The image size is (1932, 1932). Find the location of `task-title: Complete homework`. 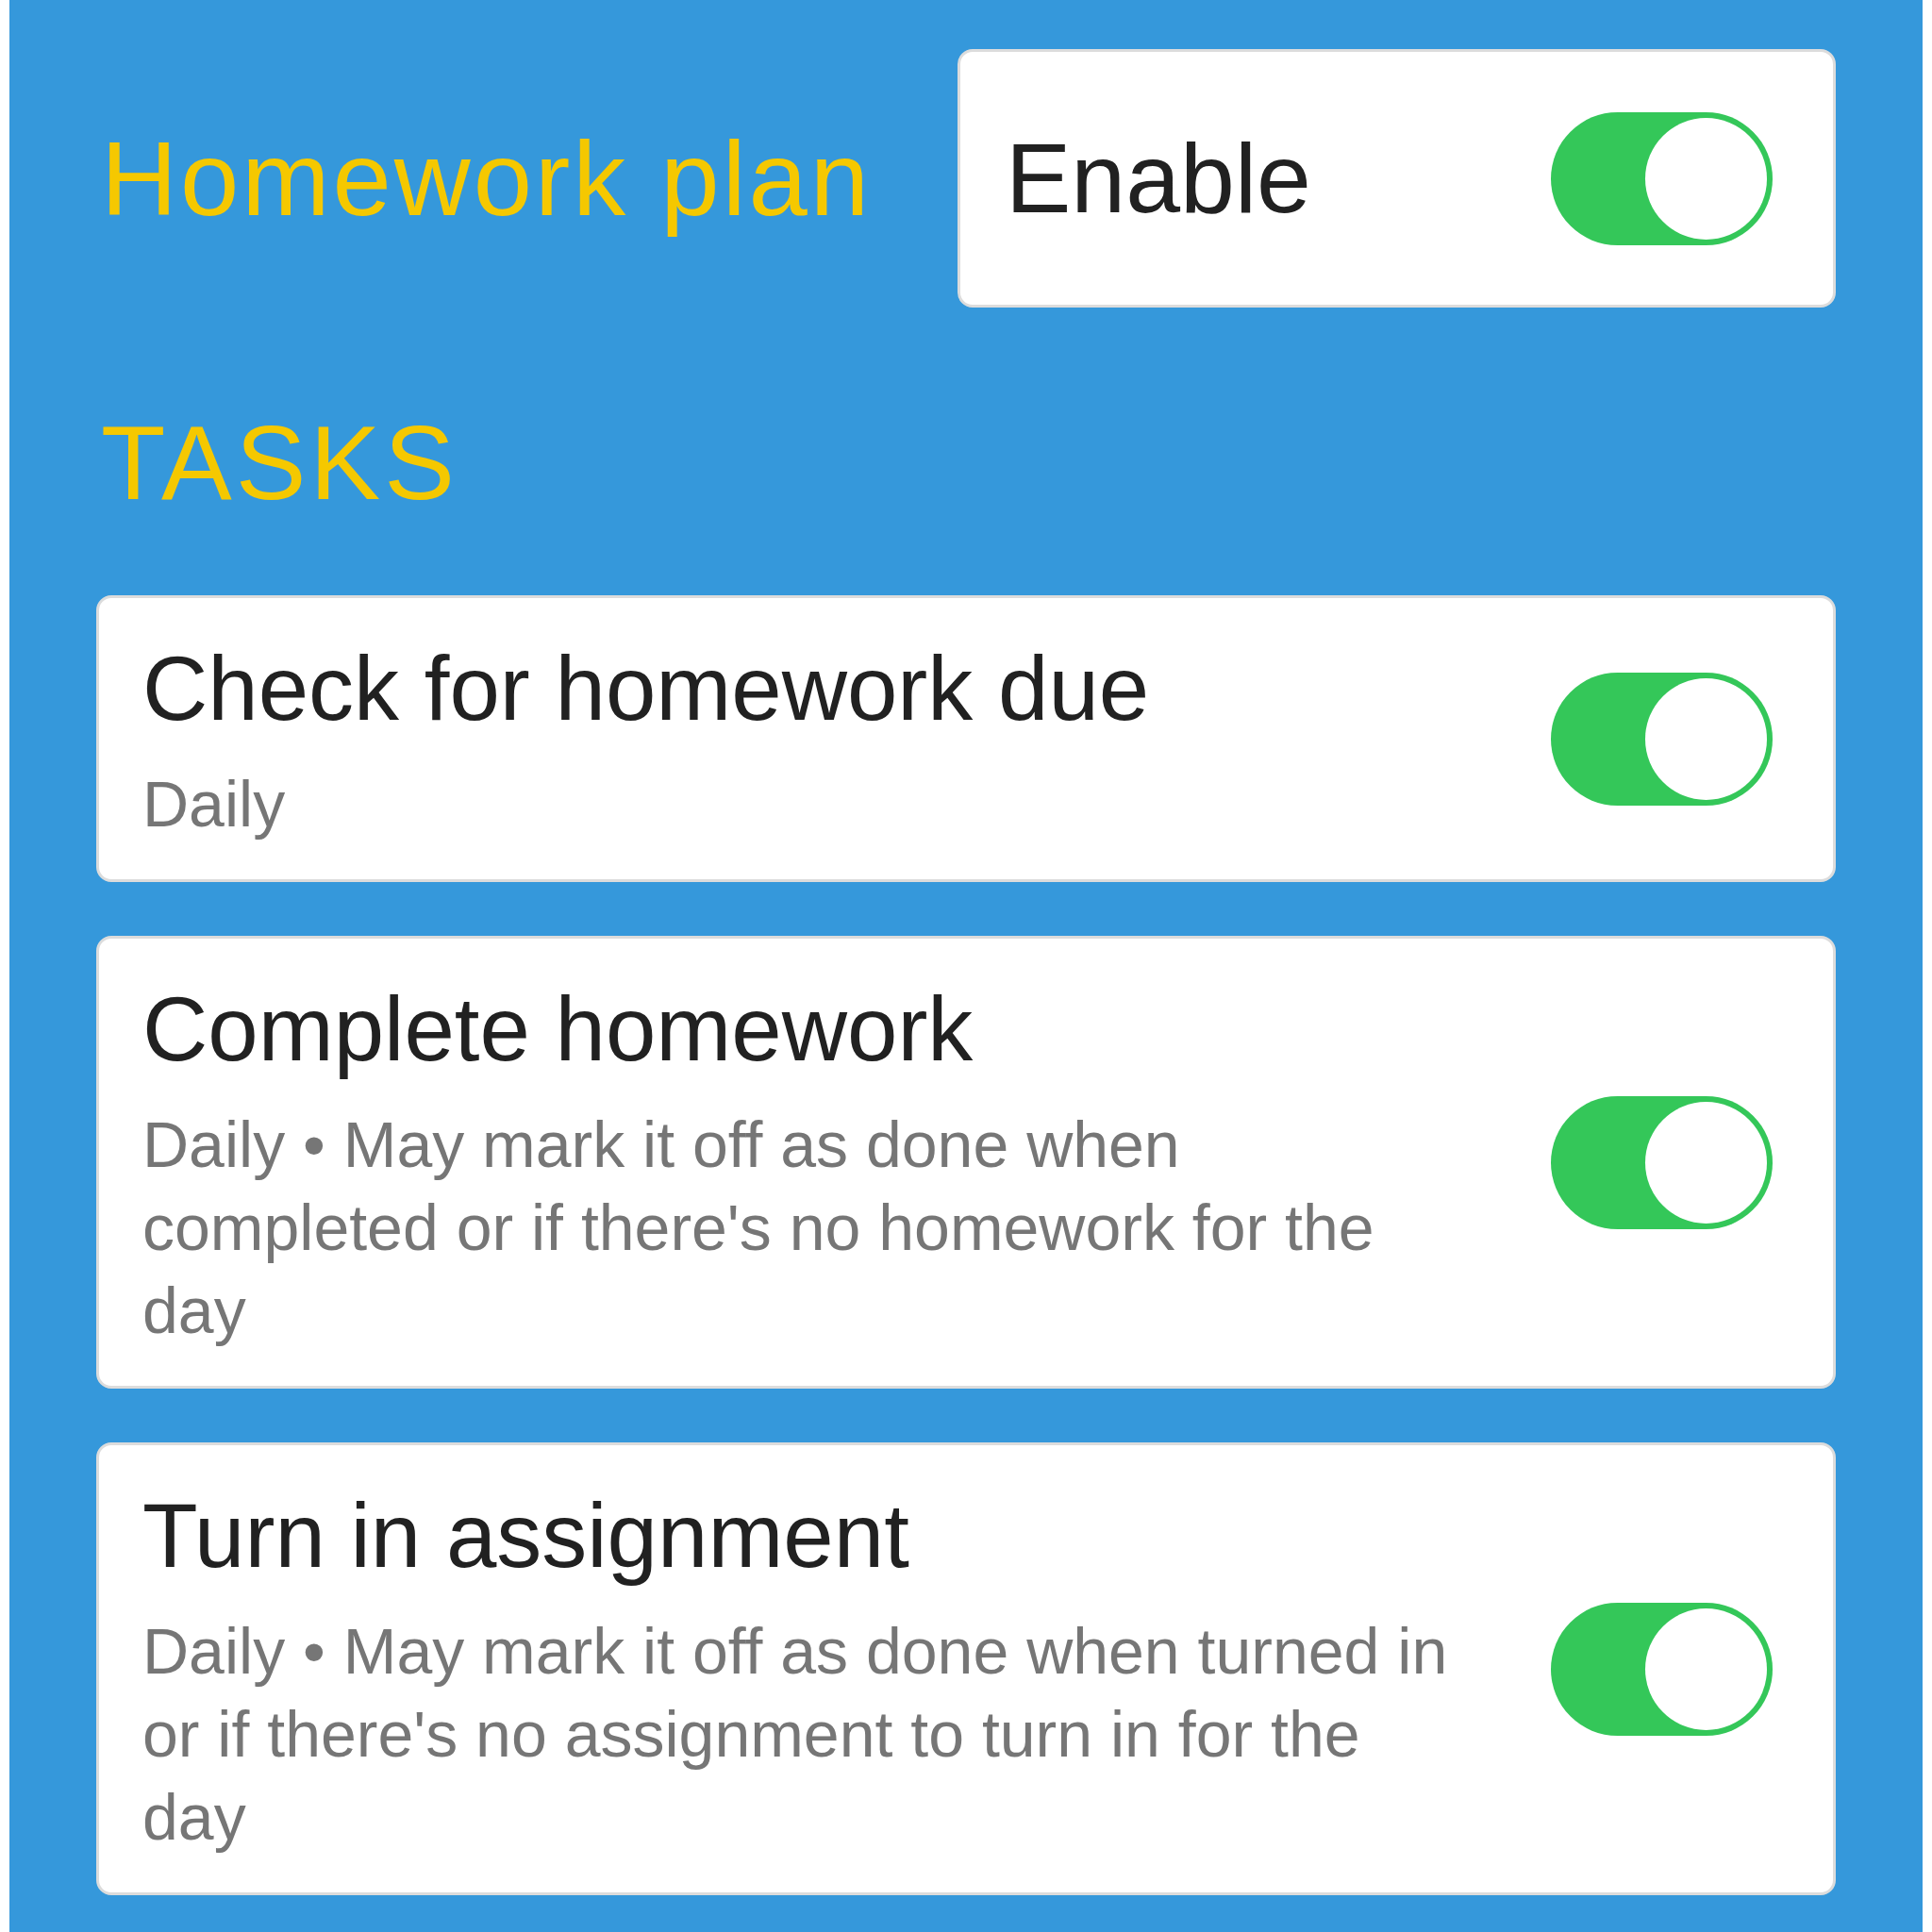

task-title: Complete homework is located at coordinates (558, 1029).